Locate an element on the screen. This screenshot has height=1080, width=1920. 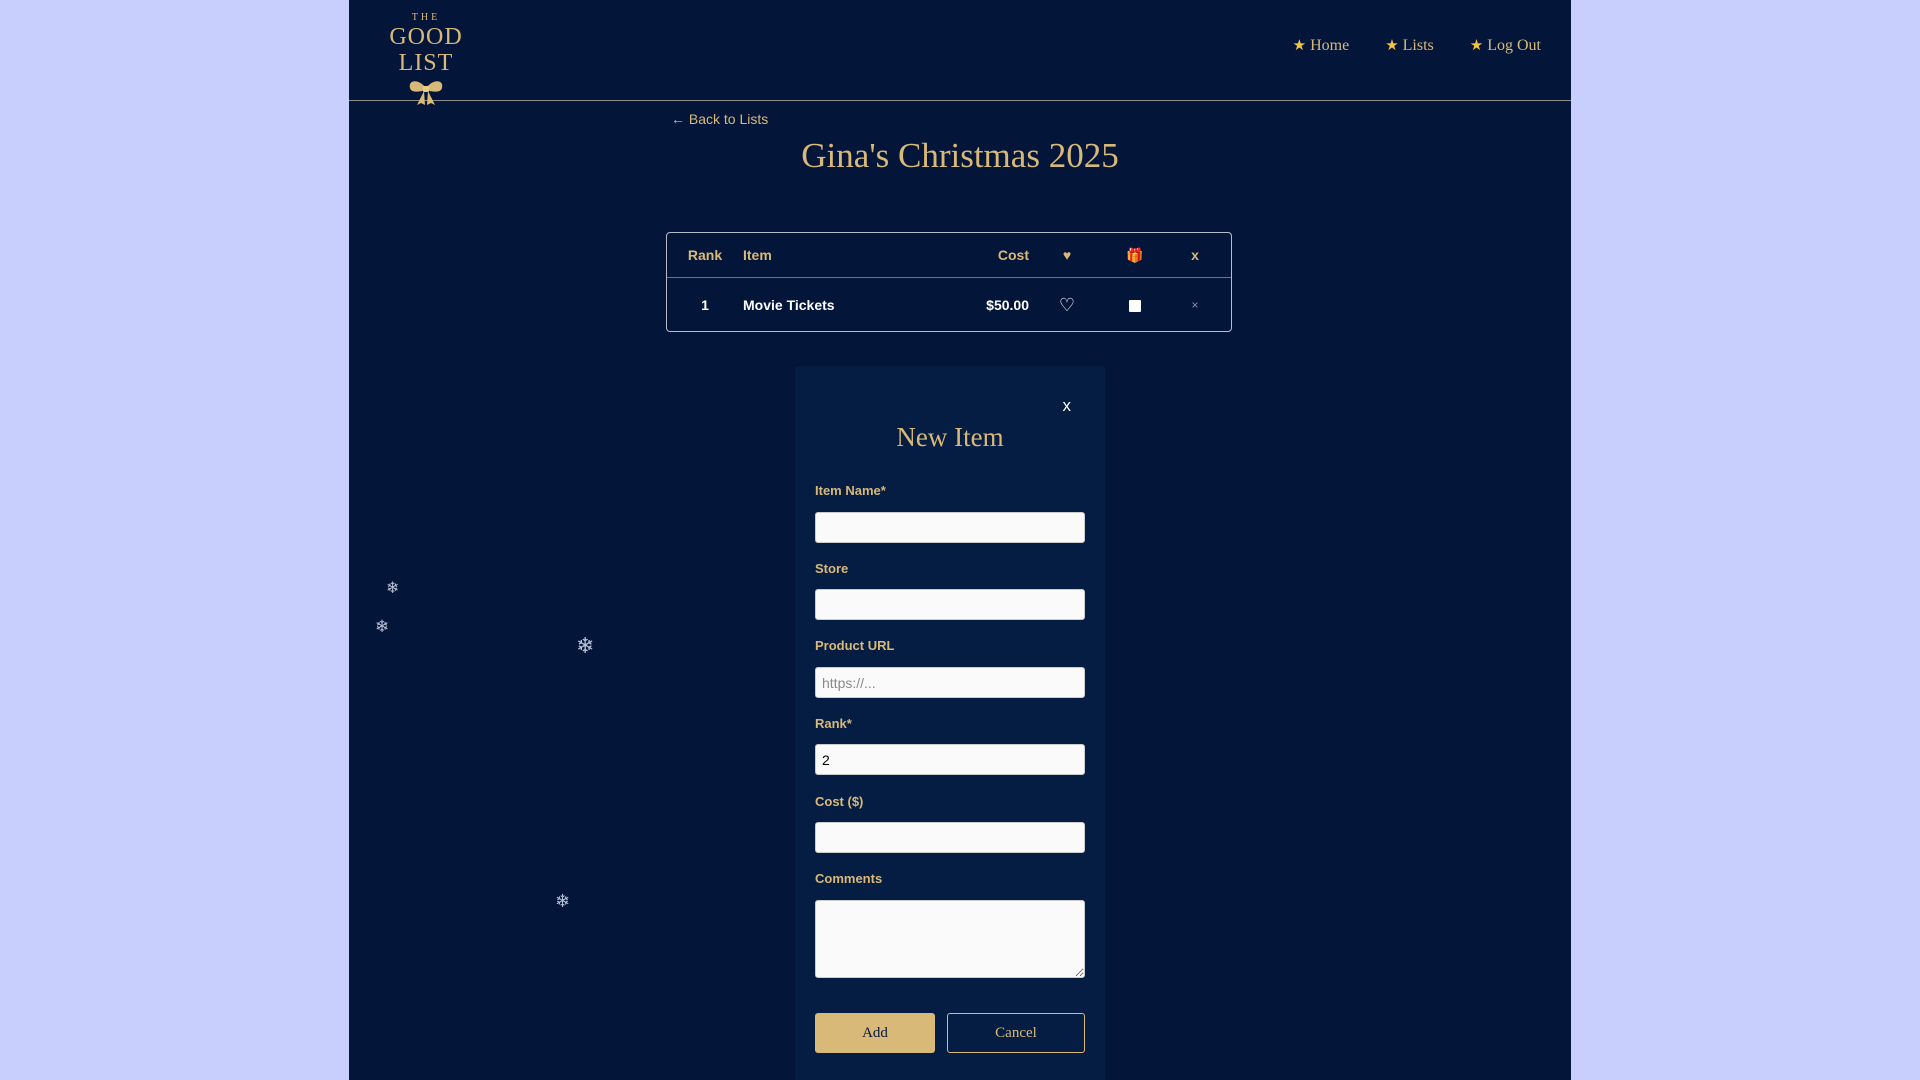
nav-lists-label: Lists is located at coordinates (1418, 45).